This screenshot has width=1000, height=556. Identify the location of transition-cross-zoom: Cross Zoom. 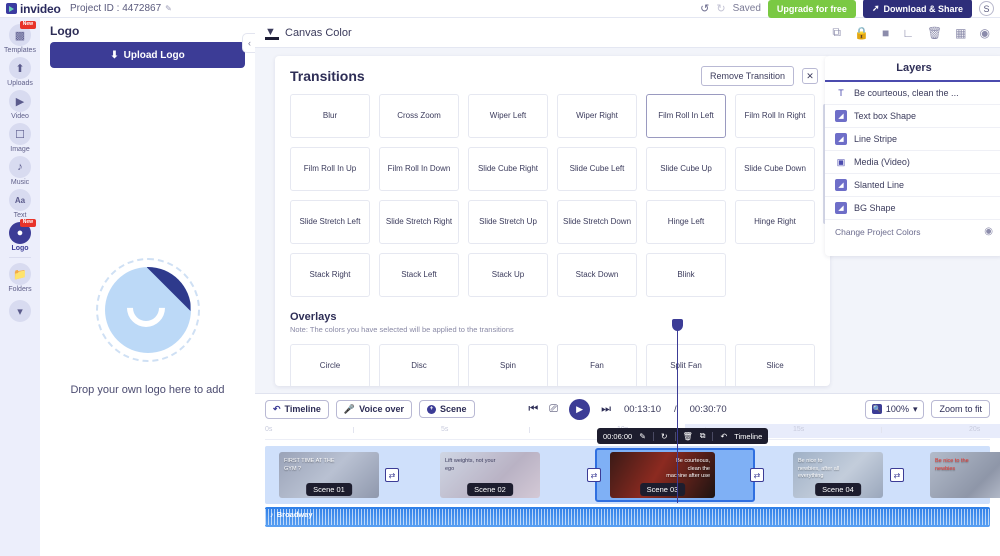
(419, 116).